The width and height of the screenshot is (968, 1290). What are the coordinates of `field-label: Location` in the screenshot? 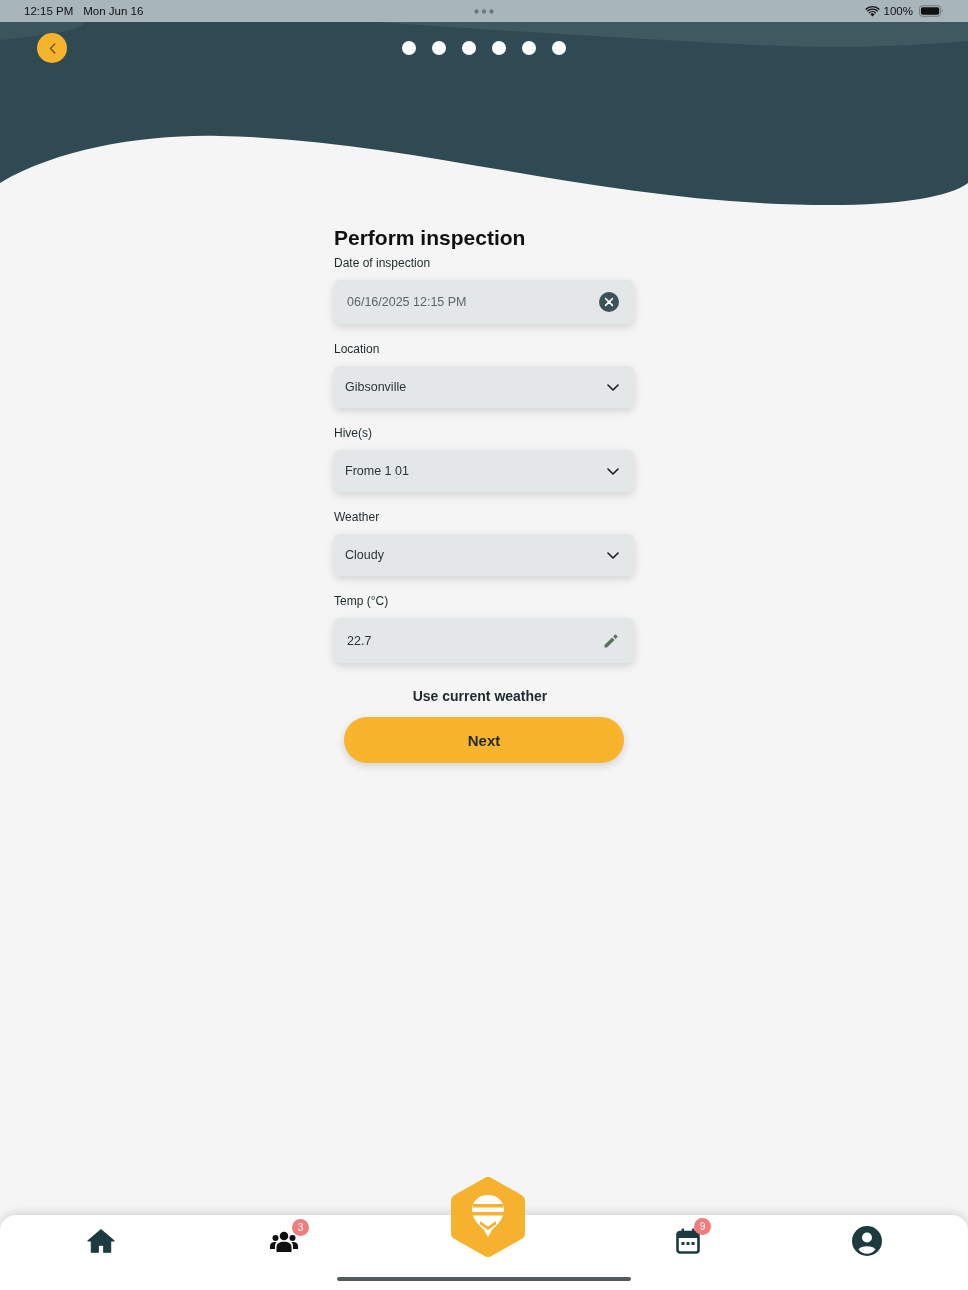 It's located at (357, 349).